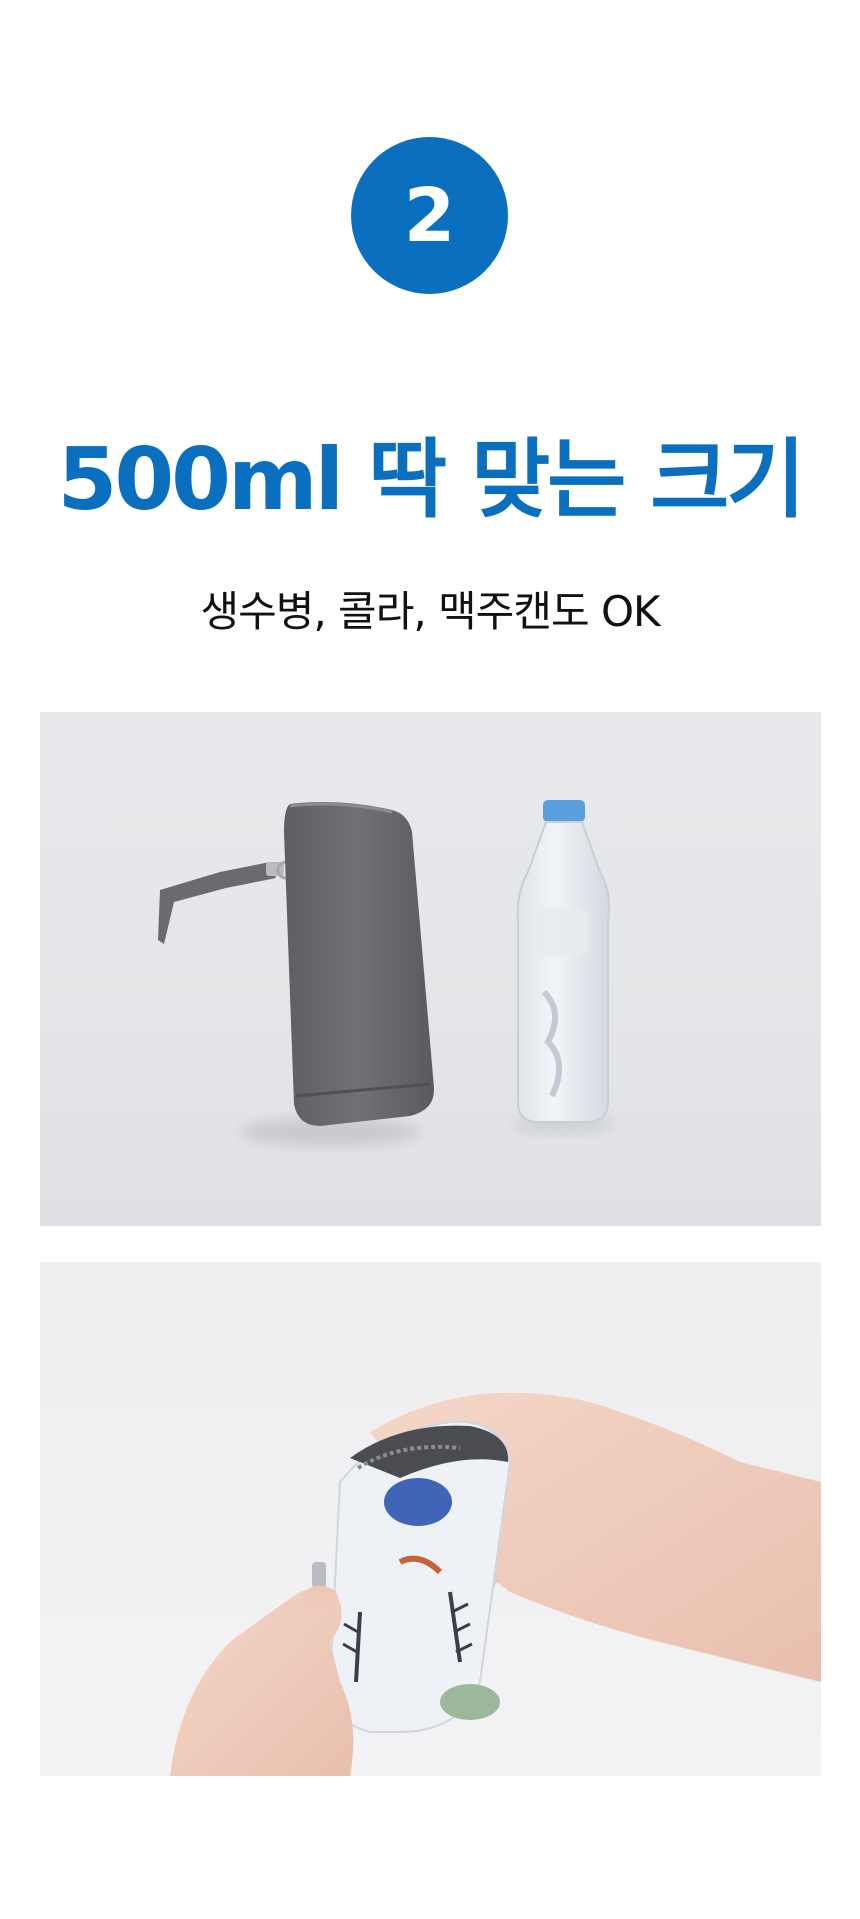 The image size is (860, 1919). I want to click on step-number-badge: 2, so click(429, 215).